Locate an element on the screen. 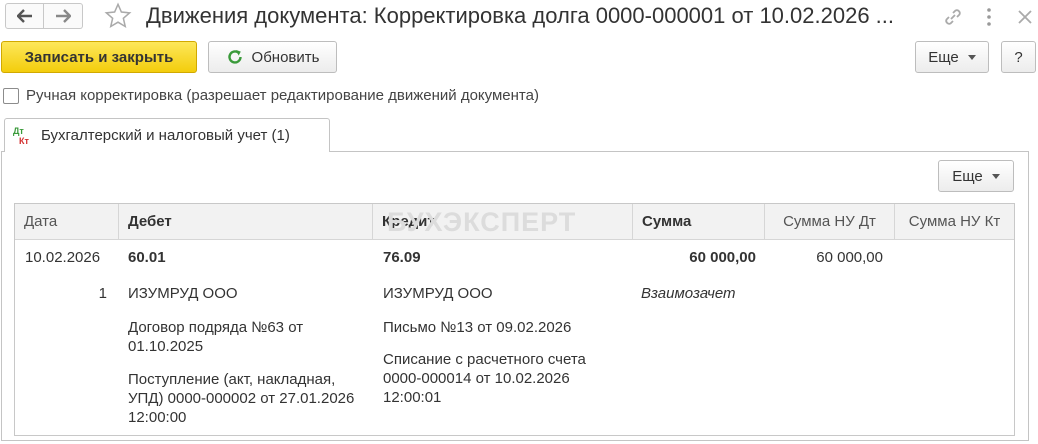  refresh-button: Обновить is located at coordinates (272, 57).